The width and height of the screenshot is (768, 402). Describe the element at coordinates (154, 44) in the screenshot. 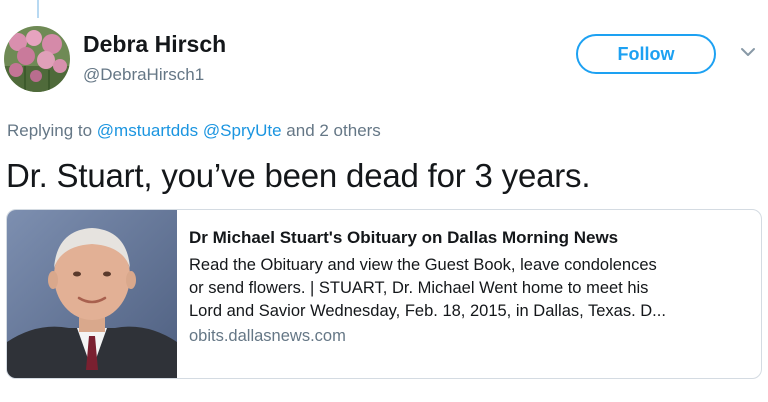

I see `author-display-name: Debra Hirsch` at that location.